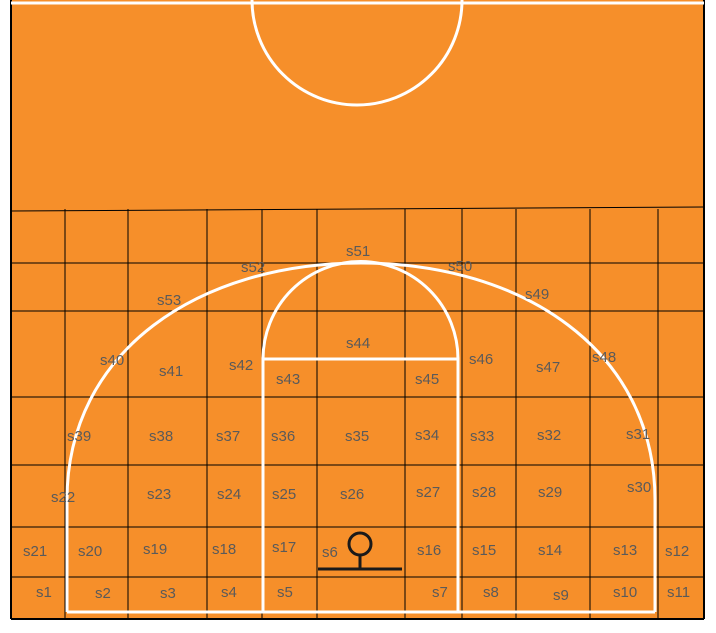 This screenshot has height=633, width=716. I want to click on zone-label: s48, so click(604, 357).